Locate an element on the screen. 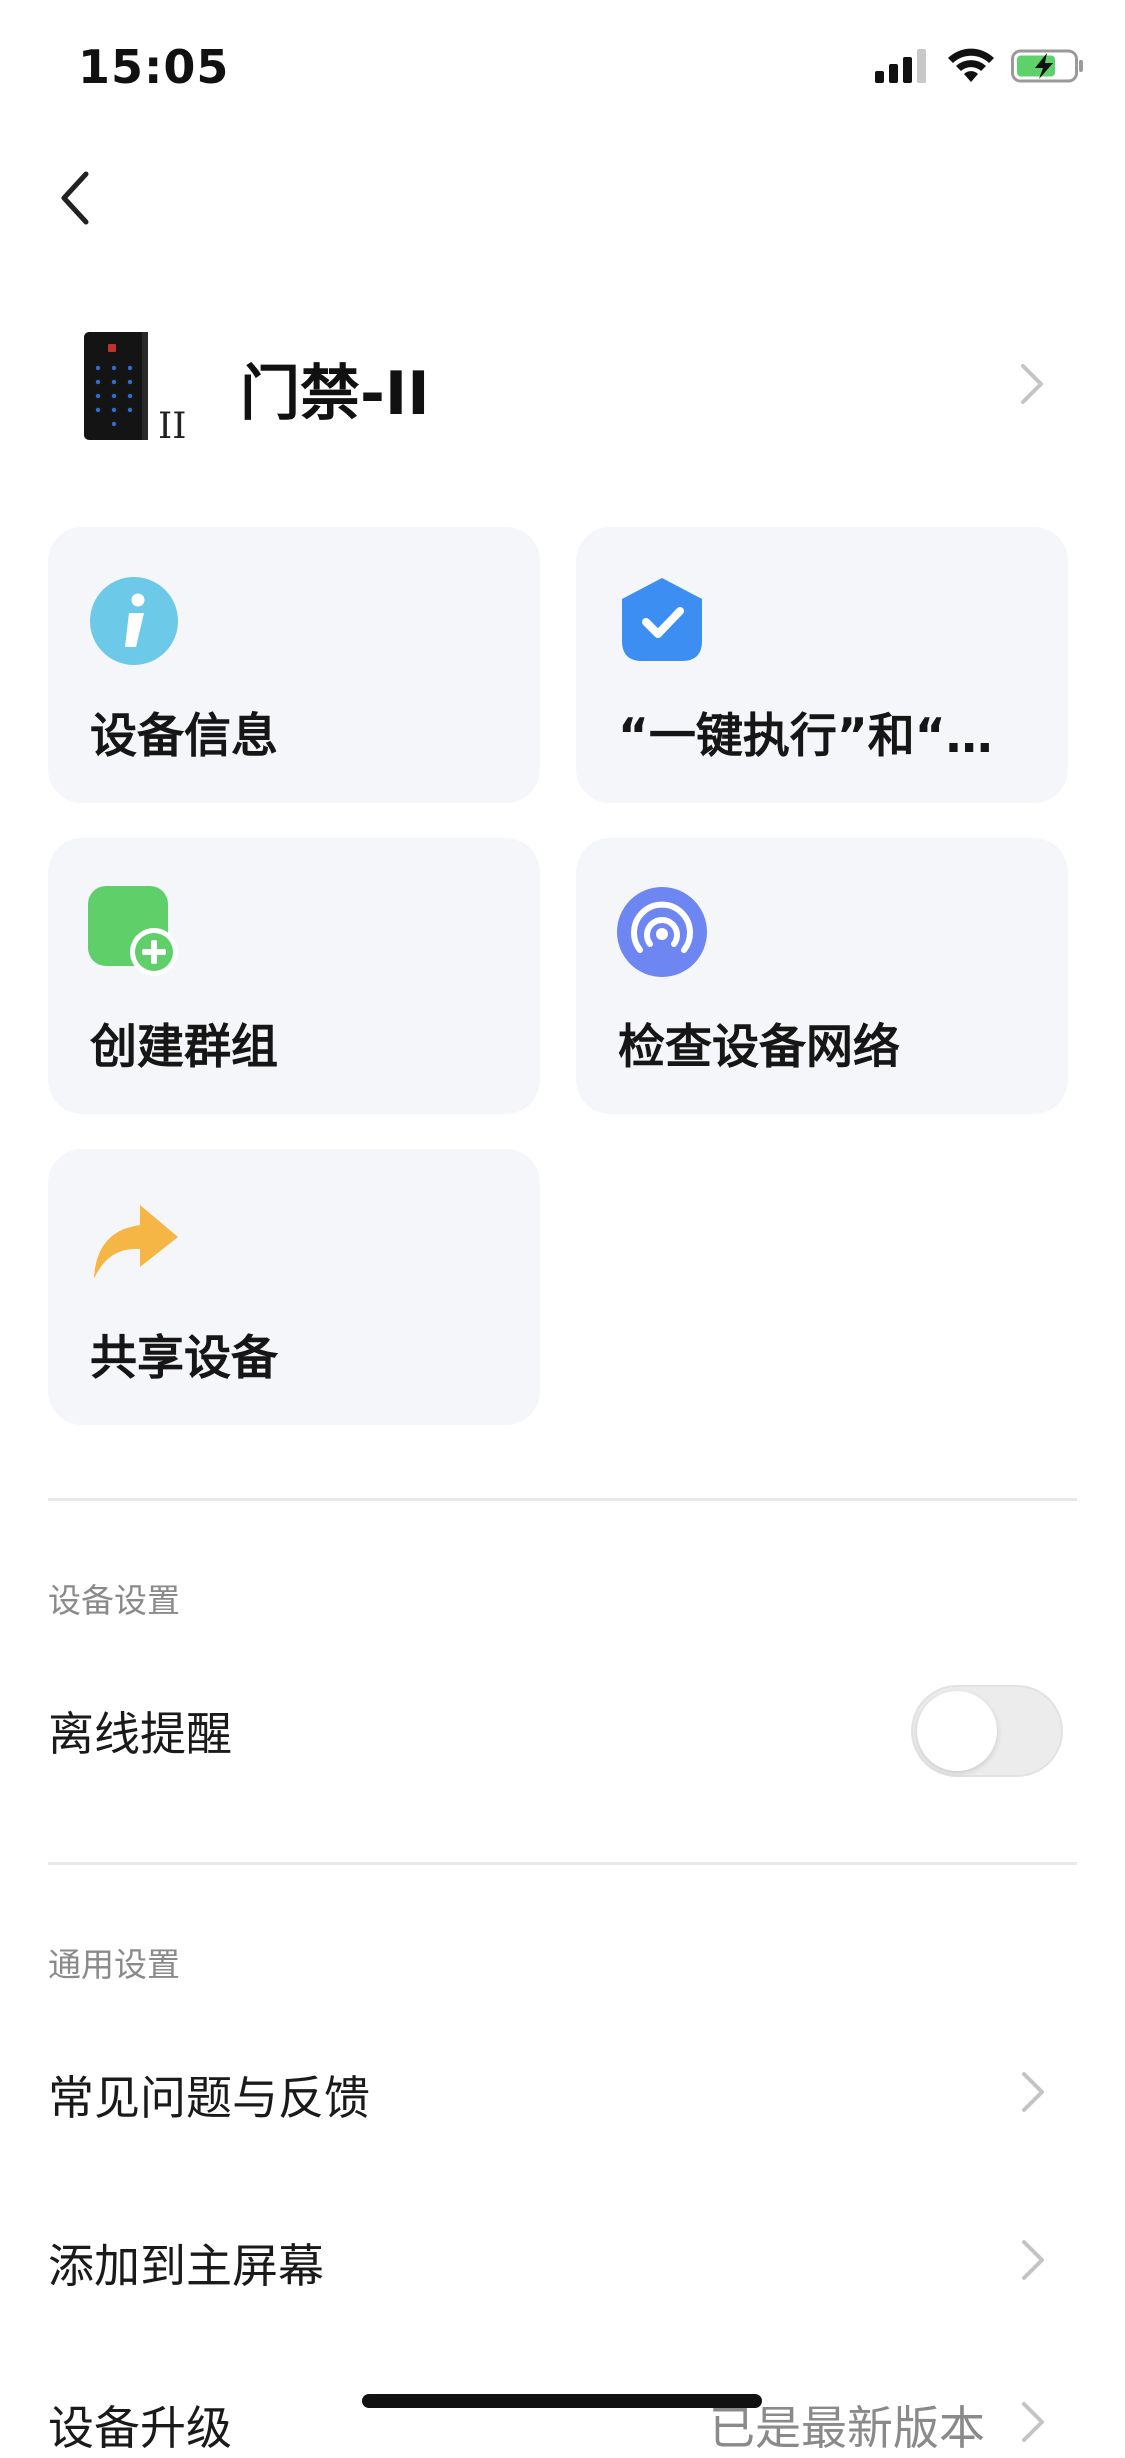 The image size is (1125, 2458). check-network-label: 检查设备网络 is located at coordinates (759, 1047).